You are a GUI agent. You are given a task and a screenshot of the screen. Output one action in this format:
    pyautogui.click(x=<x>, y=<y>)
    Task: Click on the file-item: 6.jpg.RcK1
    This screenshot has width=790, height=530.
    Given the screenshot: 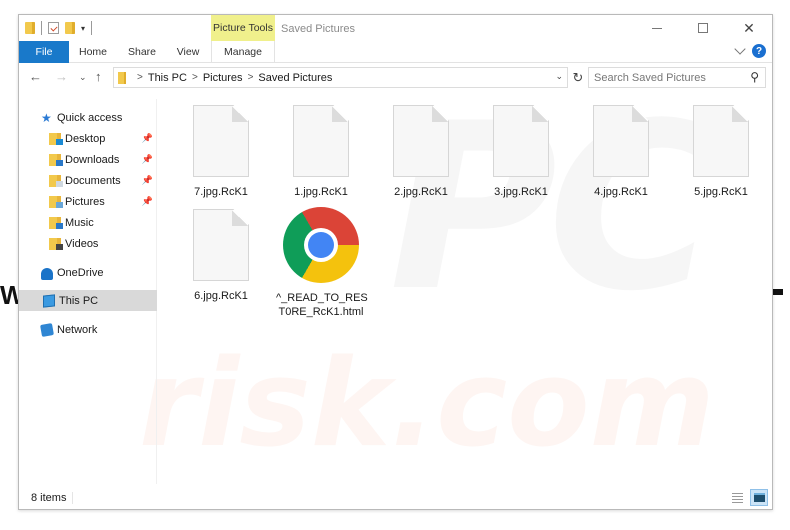 What is the action you would take?
    pyautogui.click(x=221, y=256)
    